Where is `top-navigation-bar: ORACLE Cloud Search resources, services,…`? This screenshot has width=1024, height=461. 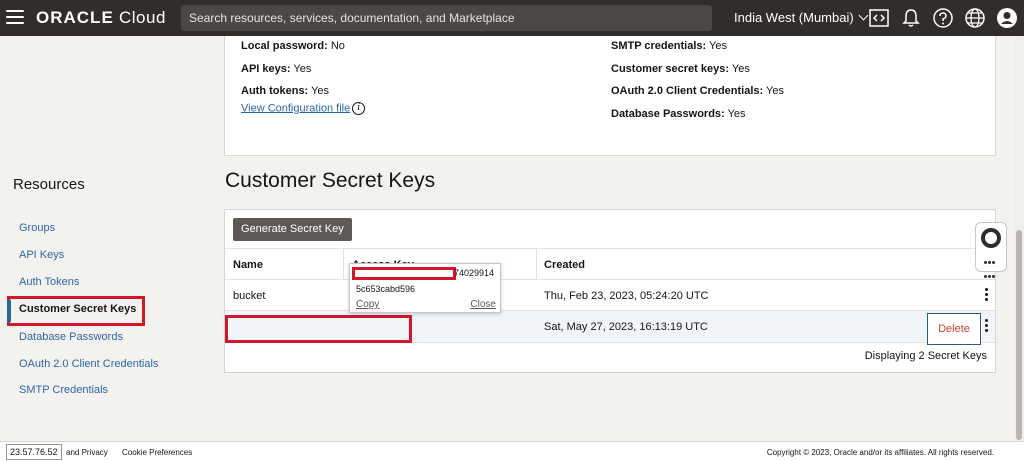 top-navigation-bar: ORACLE Cloud Search resources, services,… is located at coordinates (512, 18).